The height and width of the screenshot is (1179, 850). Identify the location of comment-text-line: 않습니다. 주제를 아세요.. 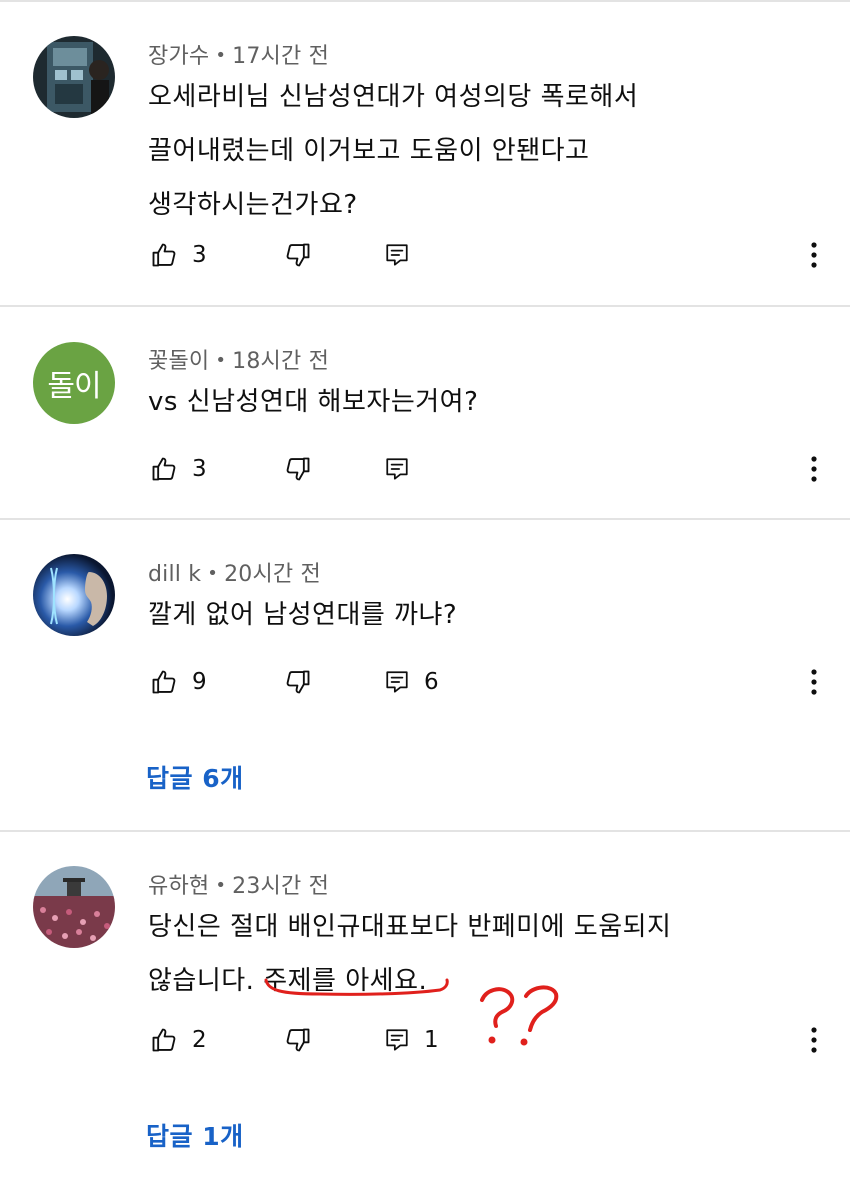
(288, 981).